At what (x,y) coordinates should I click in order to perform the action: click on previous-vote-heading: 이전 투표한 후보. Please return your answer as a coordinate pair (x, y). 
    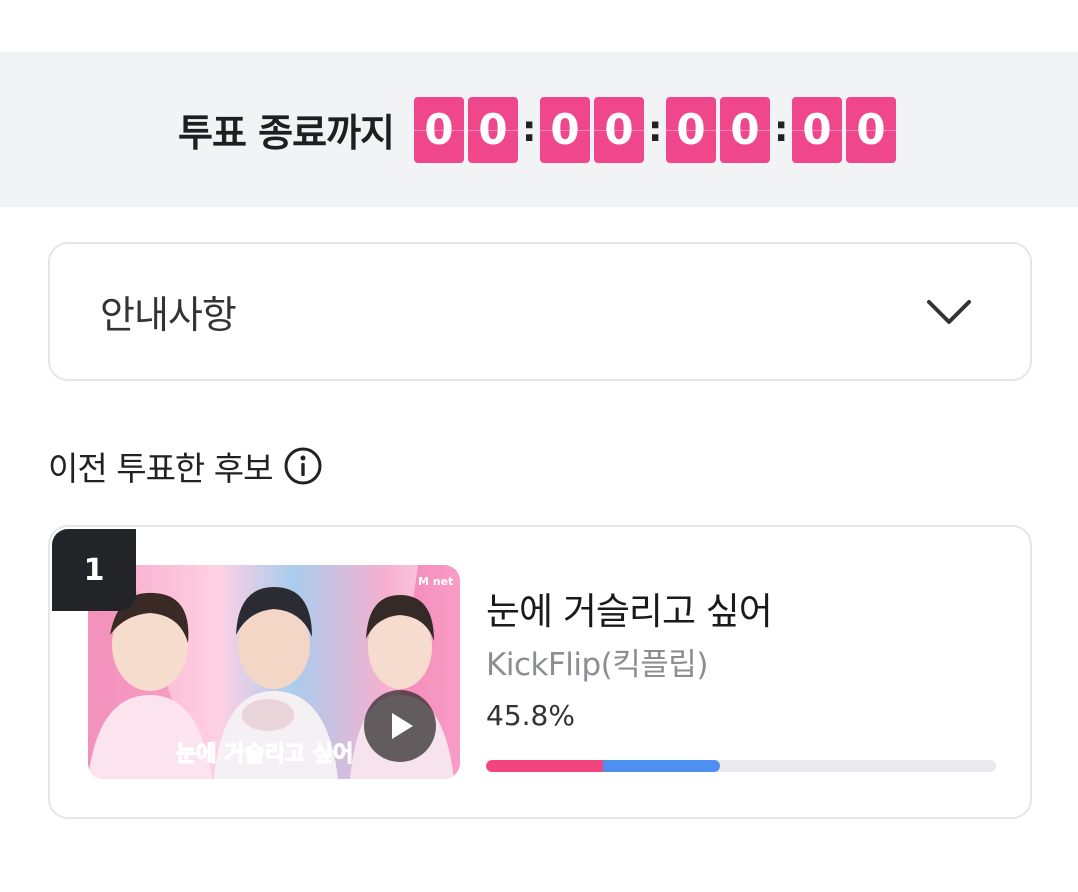
    Looking at the image, I should click on (185, 466).